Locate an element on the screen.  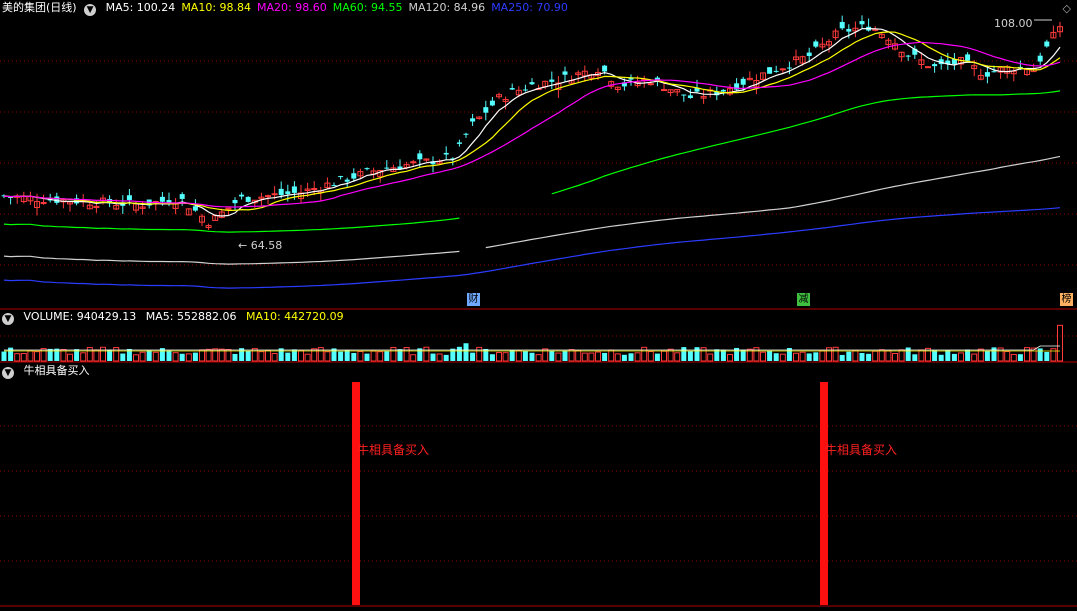
ma-legend-item: MA20: 98.60 is located at coordinates (292, 7).